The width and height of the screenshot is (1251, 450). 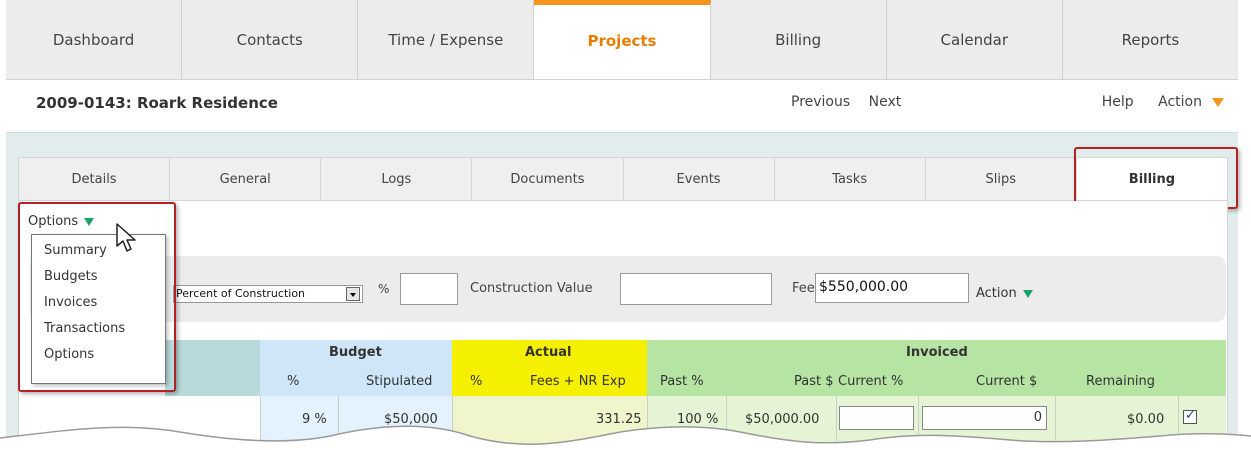 I want to click on nav-tab-calendar: Calendar, so click(x=975, y=39).